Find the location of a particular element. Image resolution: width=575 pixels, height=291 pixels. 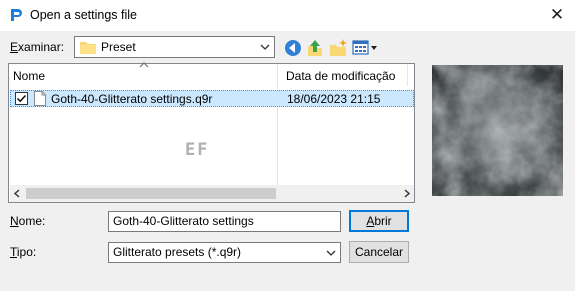

lookin-dropdown: Preset is located at coordinates (174, 47).